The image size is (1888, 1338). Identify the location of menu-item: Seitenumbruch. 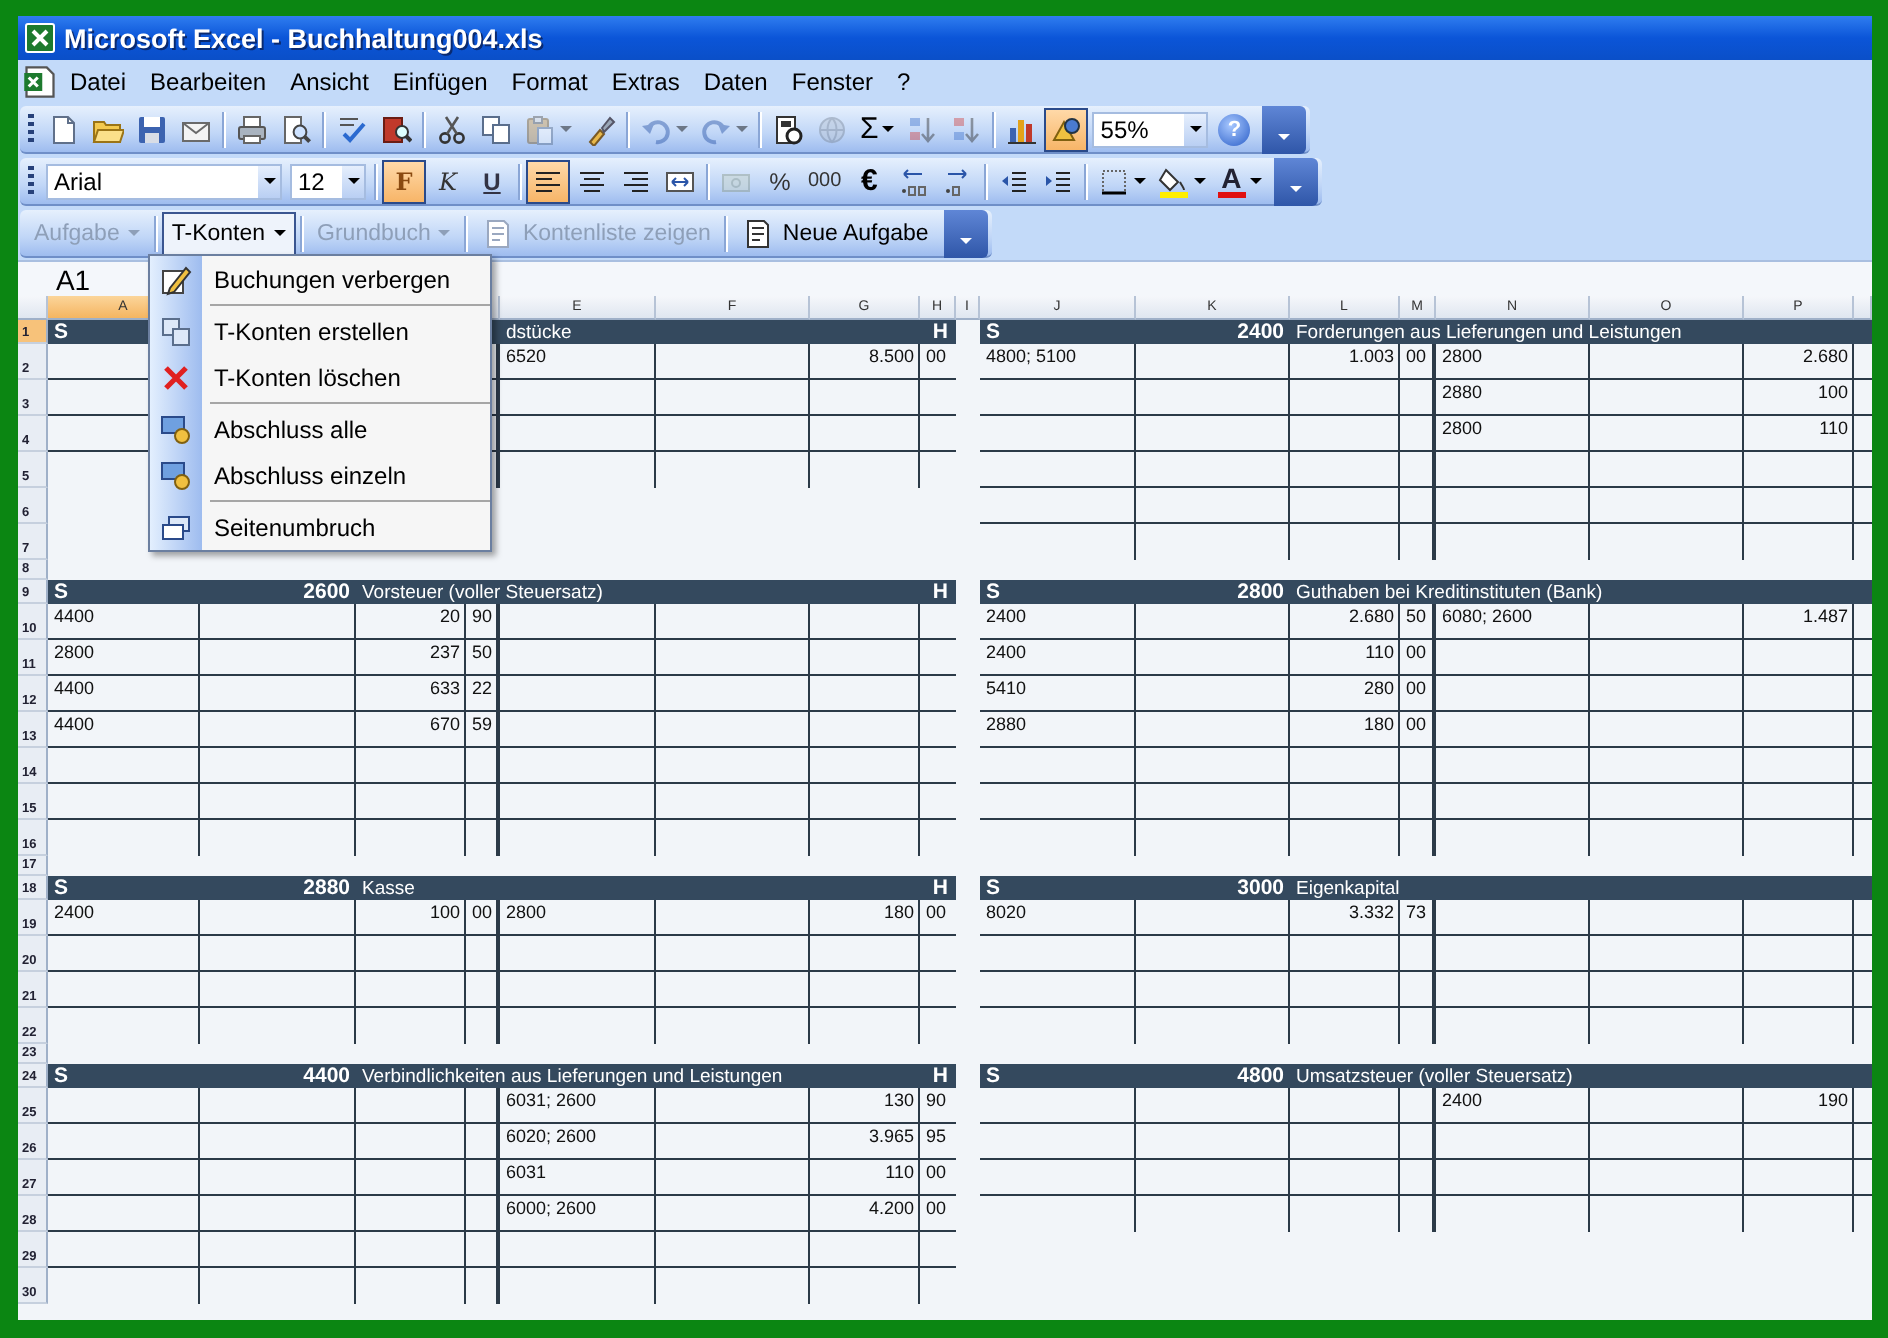
(289, 527).